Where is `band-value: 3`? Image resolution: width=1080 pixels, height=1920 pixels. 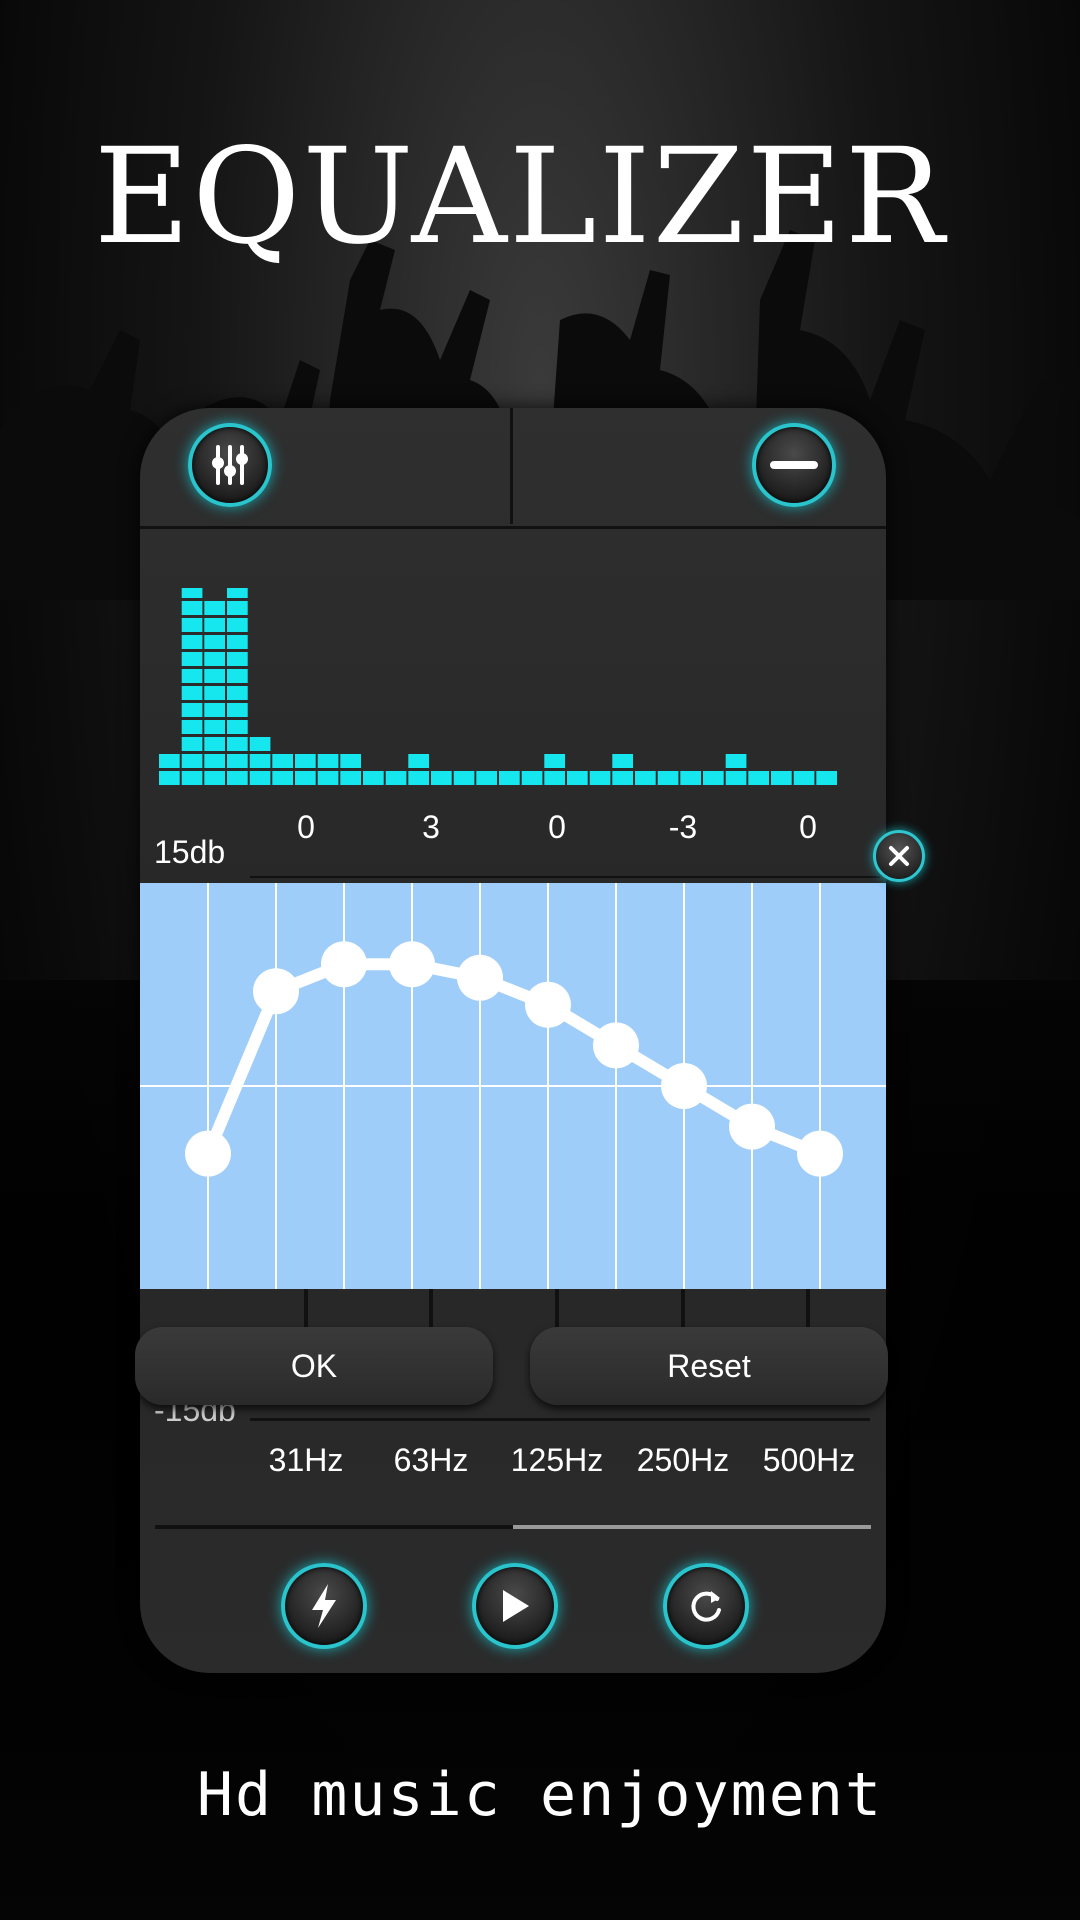
band-value: 3 is located at coordinates (431, 827).